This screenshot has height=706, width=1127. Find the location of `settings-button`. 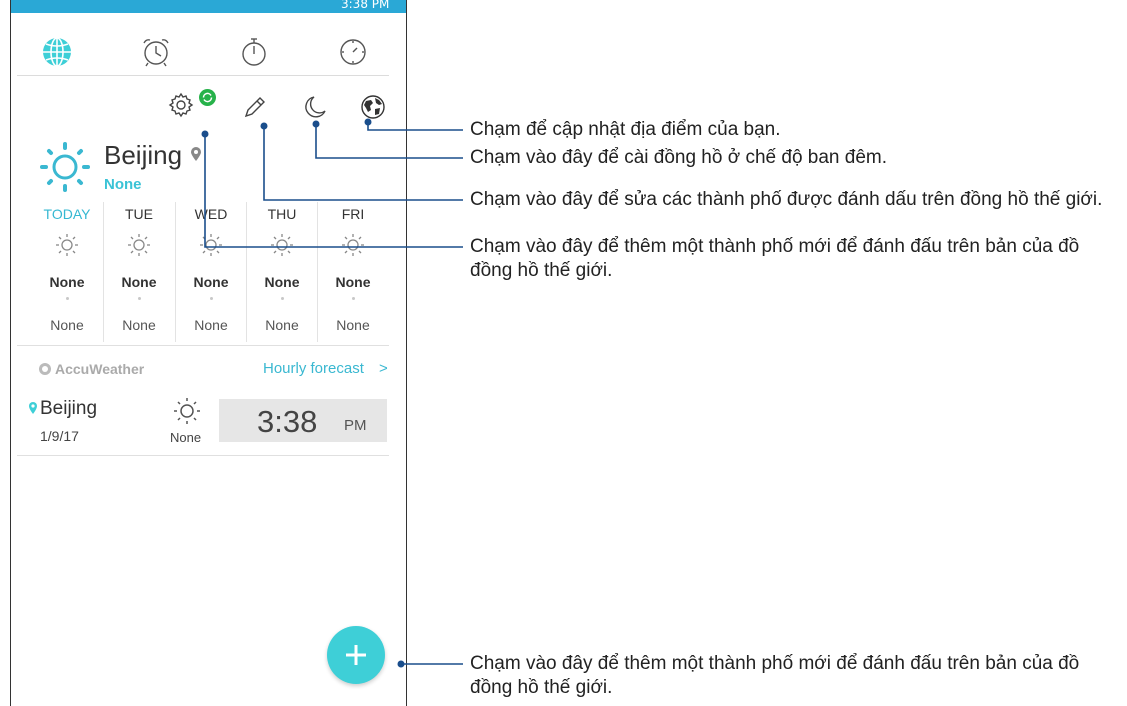

settings-button is located at coordinates (181, 105).